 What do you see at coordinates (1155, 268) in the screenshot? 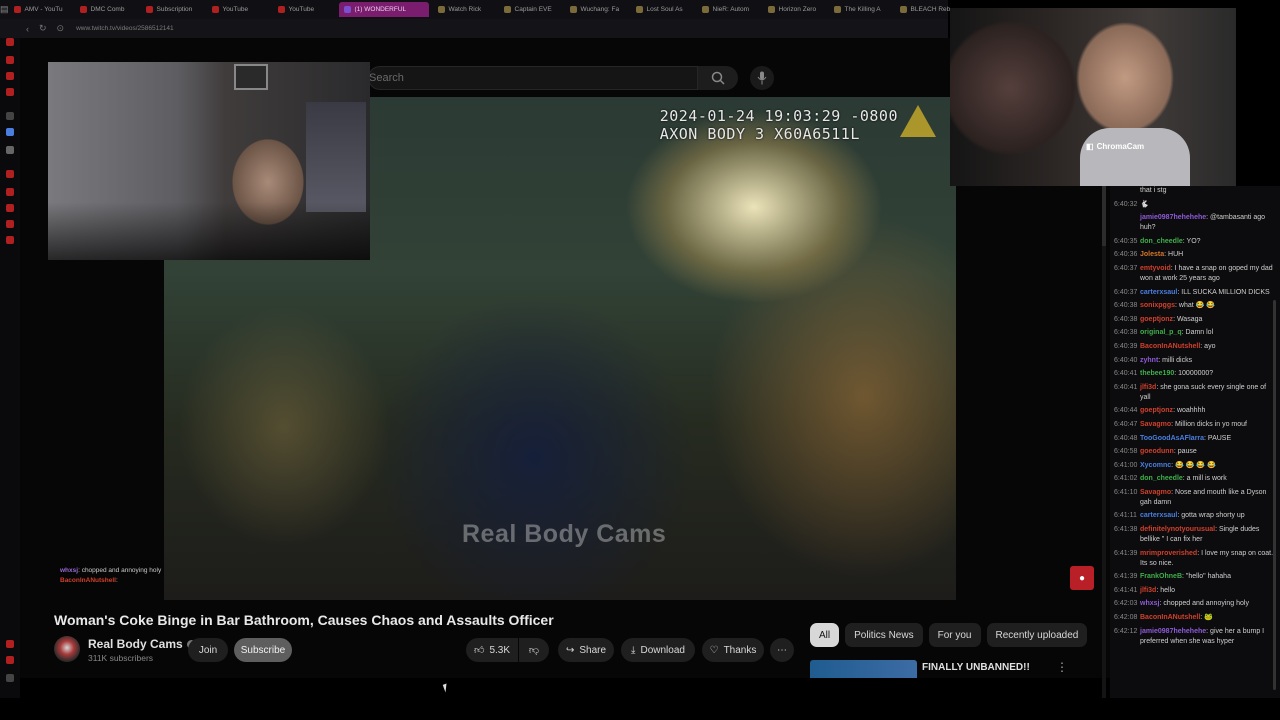
I see `chat-username: emtyvoid` at bounding box center [1155, 268].